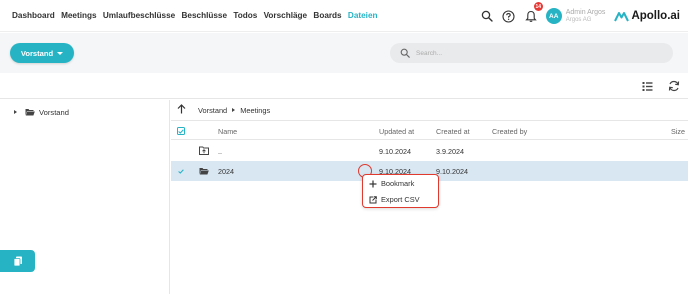 The width and height of the screenshot is (688, 294). Describe the element at coordinates (536, 53) in the screenshot. I see `search-input` at that location.